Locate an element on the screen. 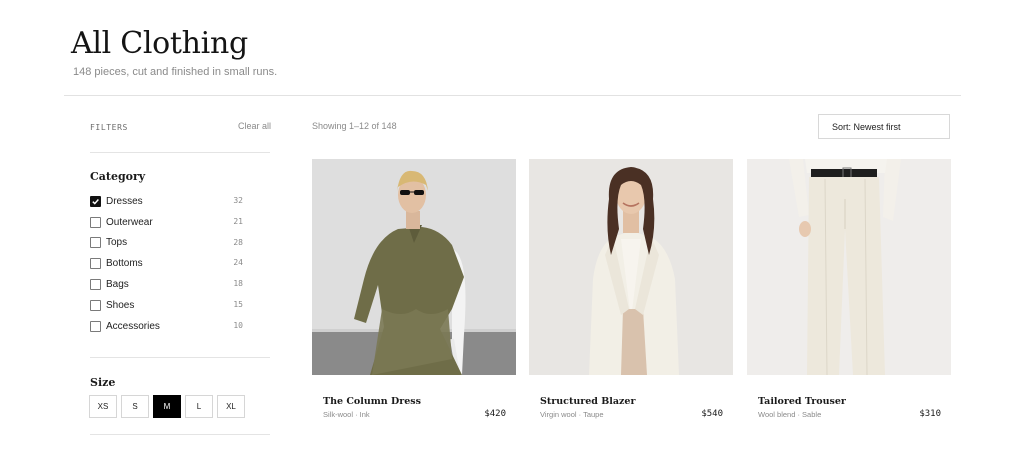 This screenshot has width=1026, height=466. size-options: XS S M L XL is located at coordinates (167, 406).